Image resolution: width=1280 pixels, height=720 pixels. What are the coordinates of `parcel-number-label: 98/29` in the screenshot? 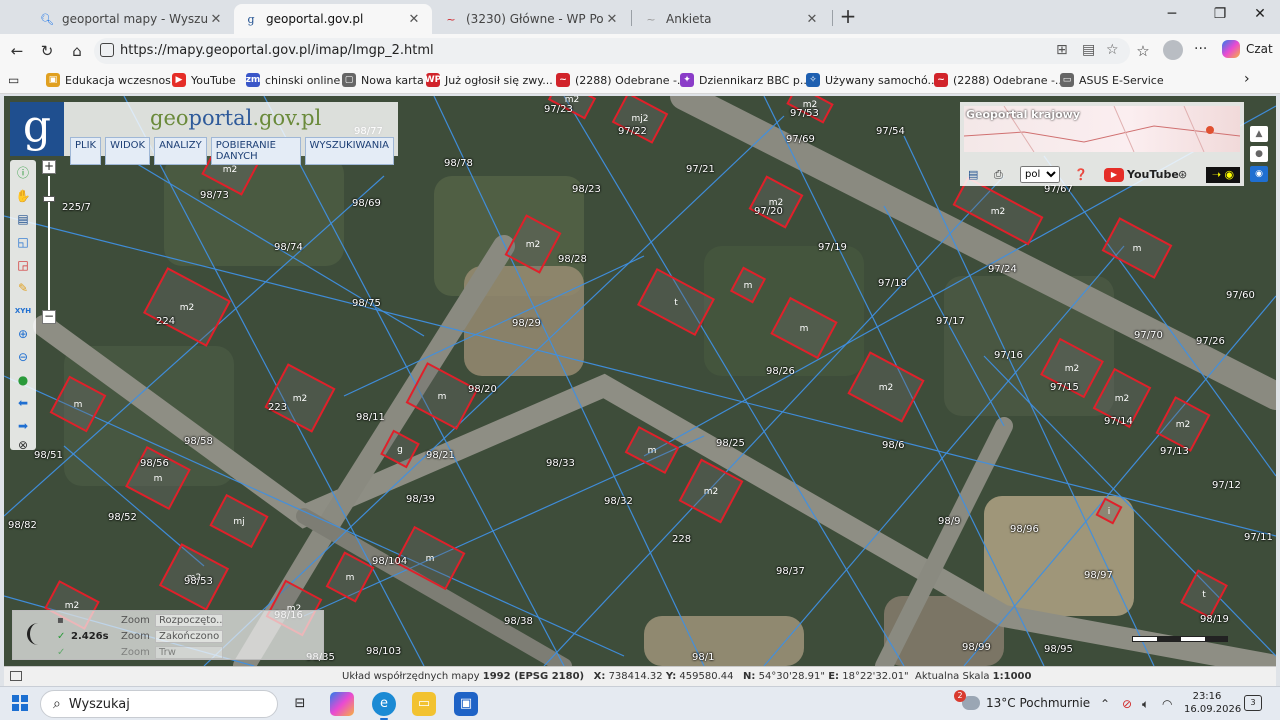 It's located at (526, 323).